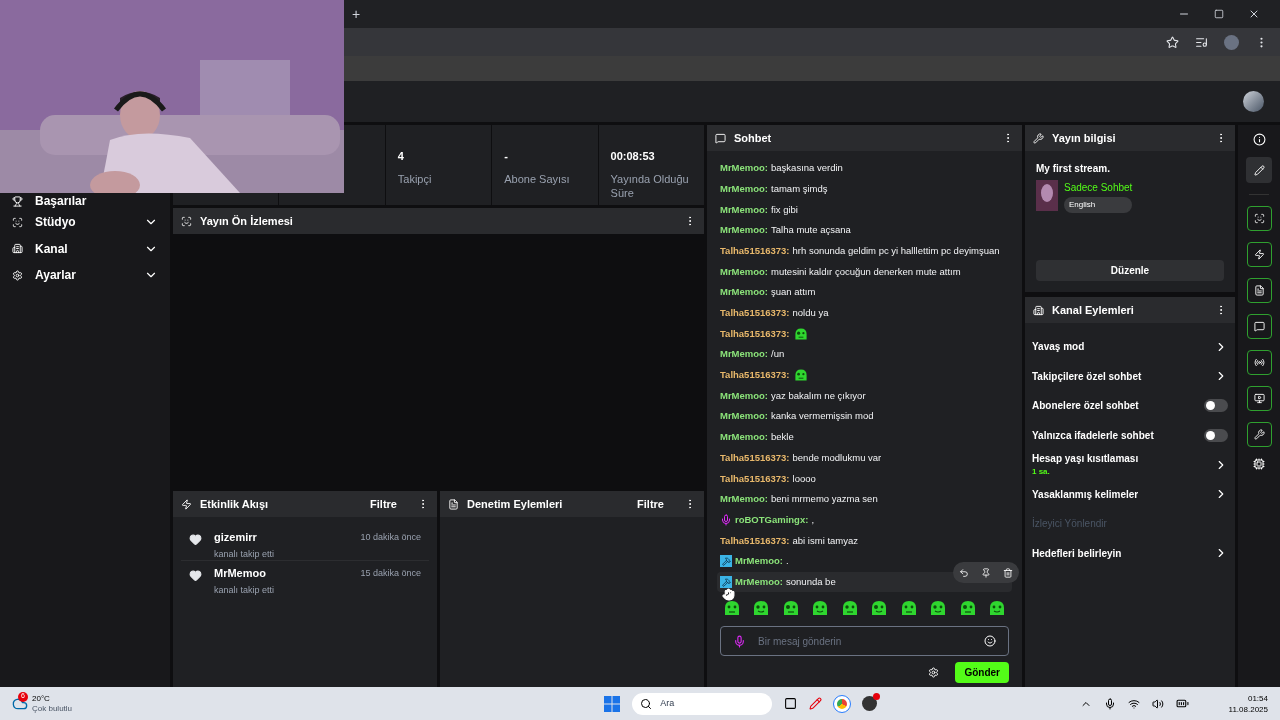 Image resolution: width=1280 pixels, height=720 pixels. I want to click on undo-icon, so click(964, 572).